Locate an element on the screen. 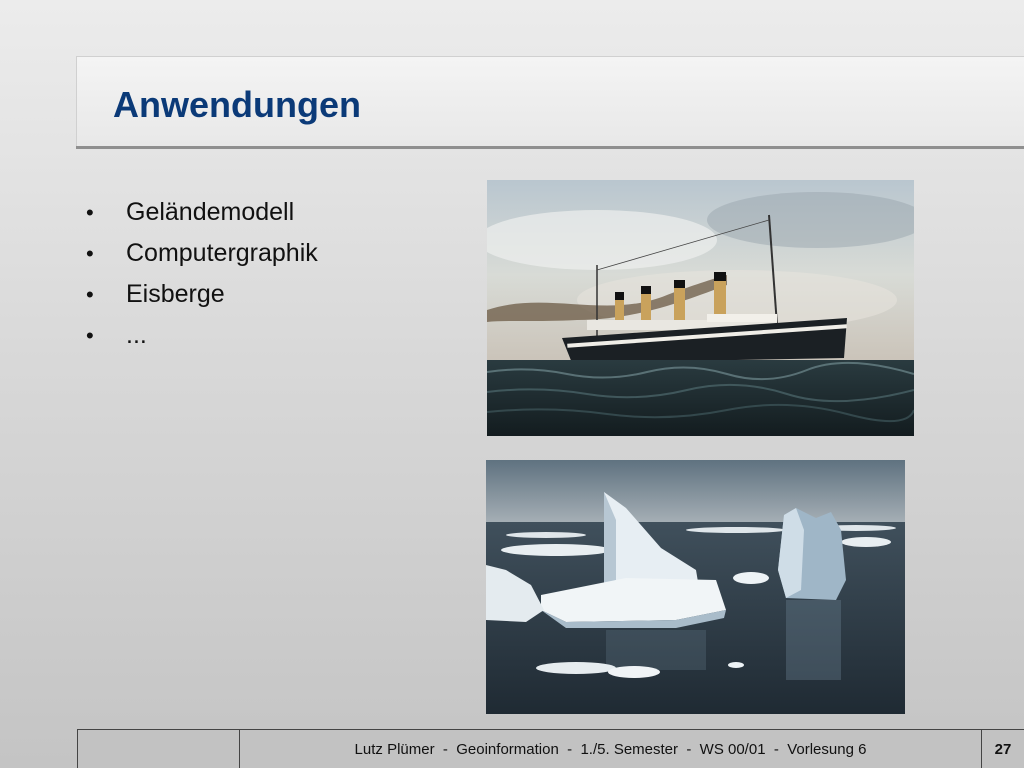  bullet-item: • Geländemodell is located at coordinates (202, 212).